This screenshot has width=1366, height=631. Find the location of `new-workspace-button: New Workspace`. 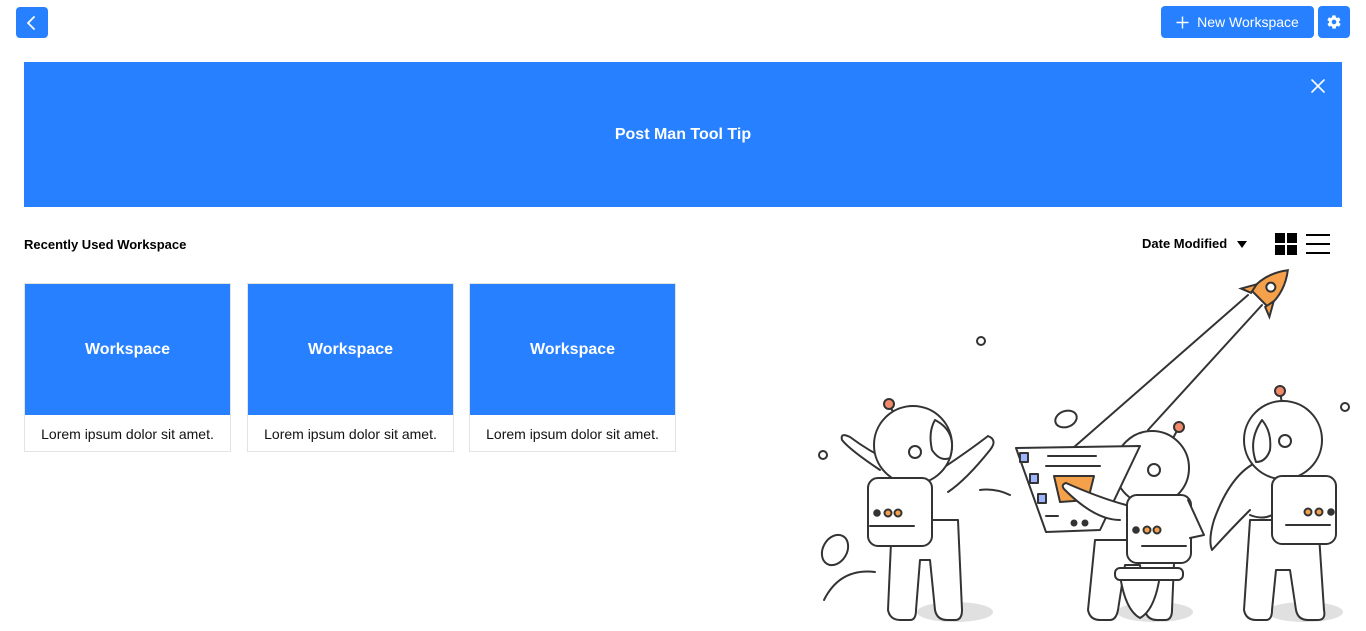

new-workspace-button: New Workspace is located at coordinates (1237, 22).